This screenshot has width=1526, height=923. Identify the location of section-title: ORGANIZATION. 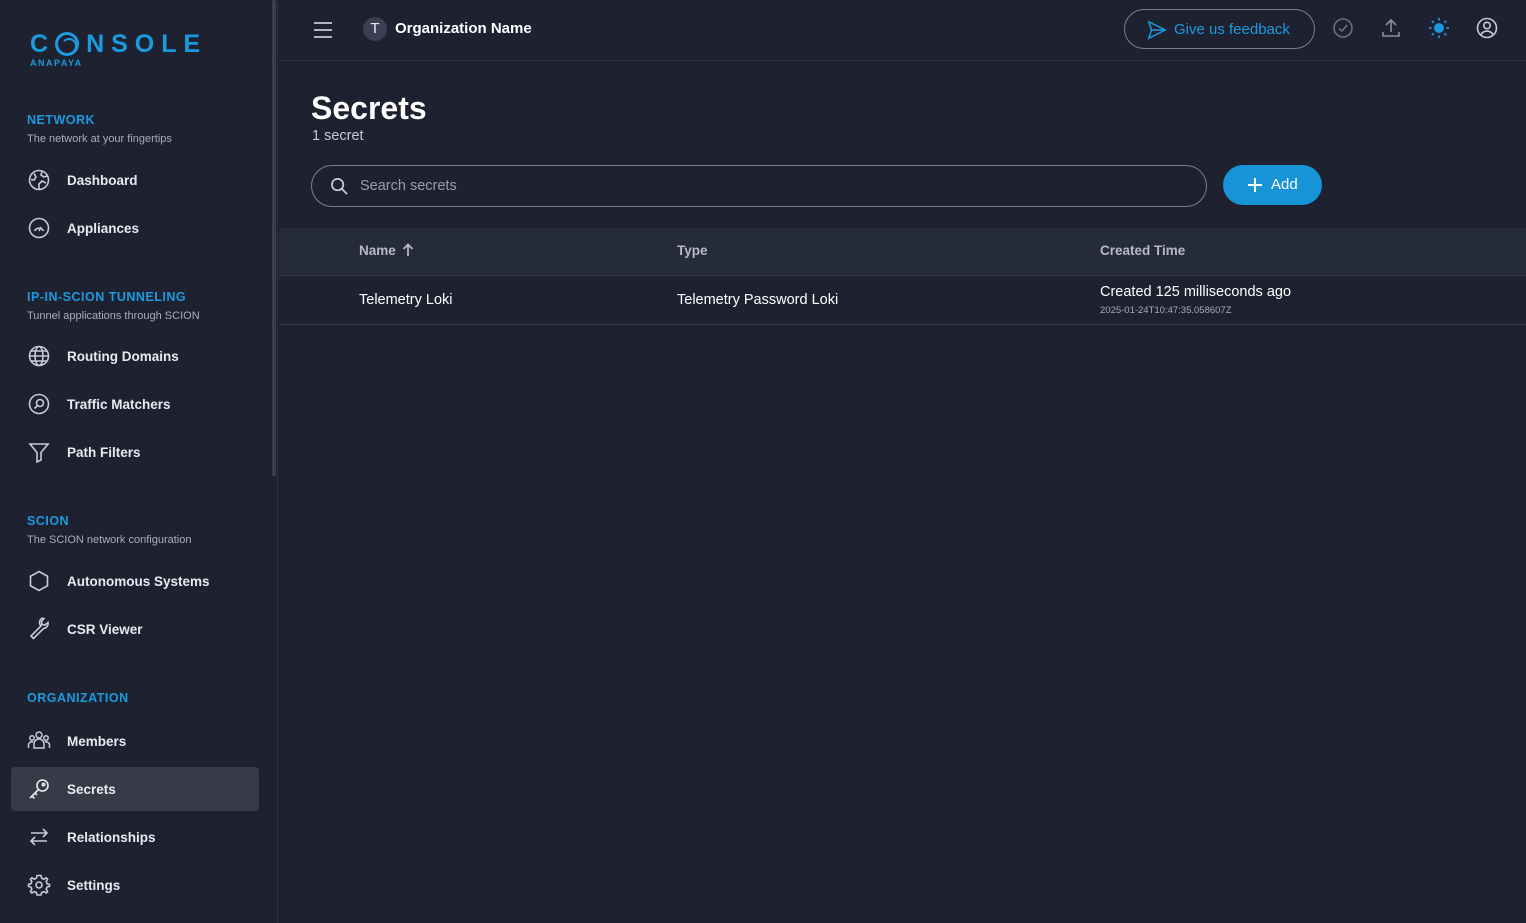
(78, 698).